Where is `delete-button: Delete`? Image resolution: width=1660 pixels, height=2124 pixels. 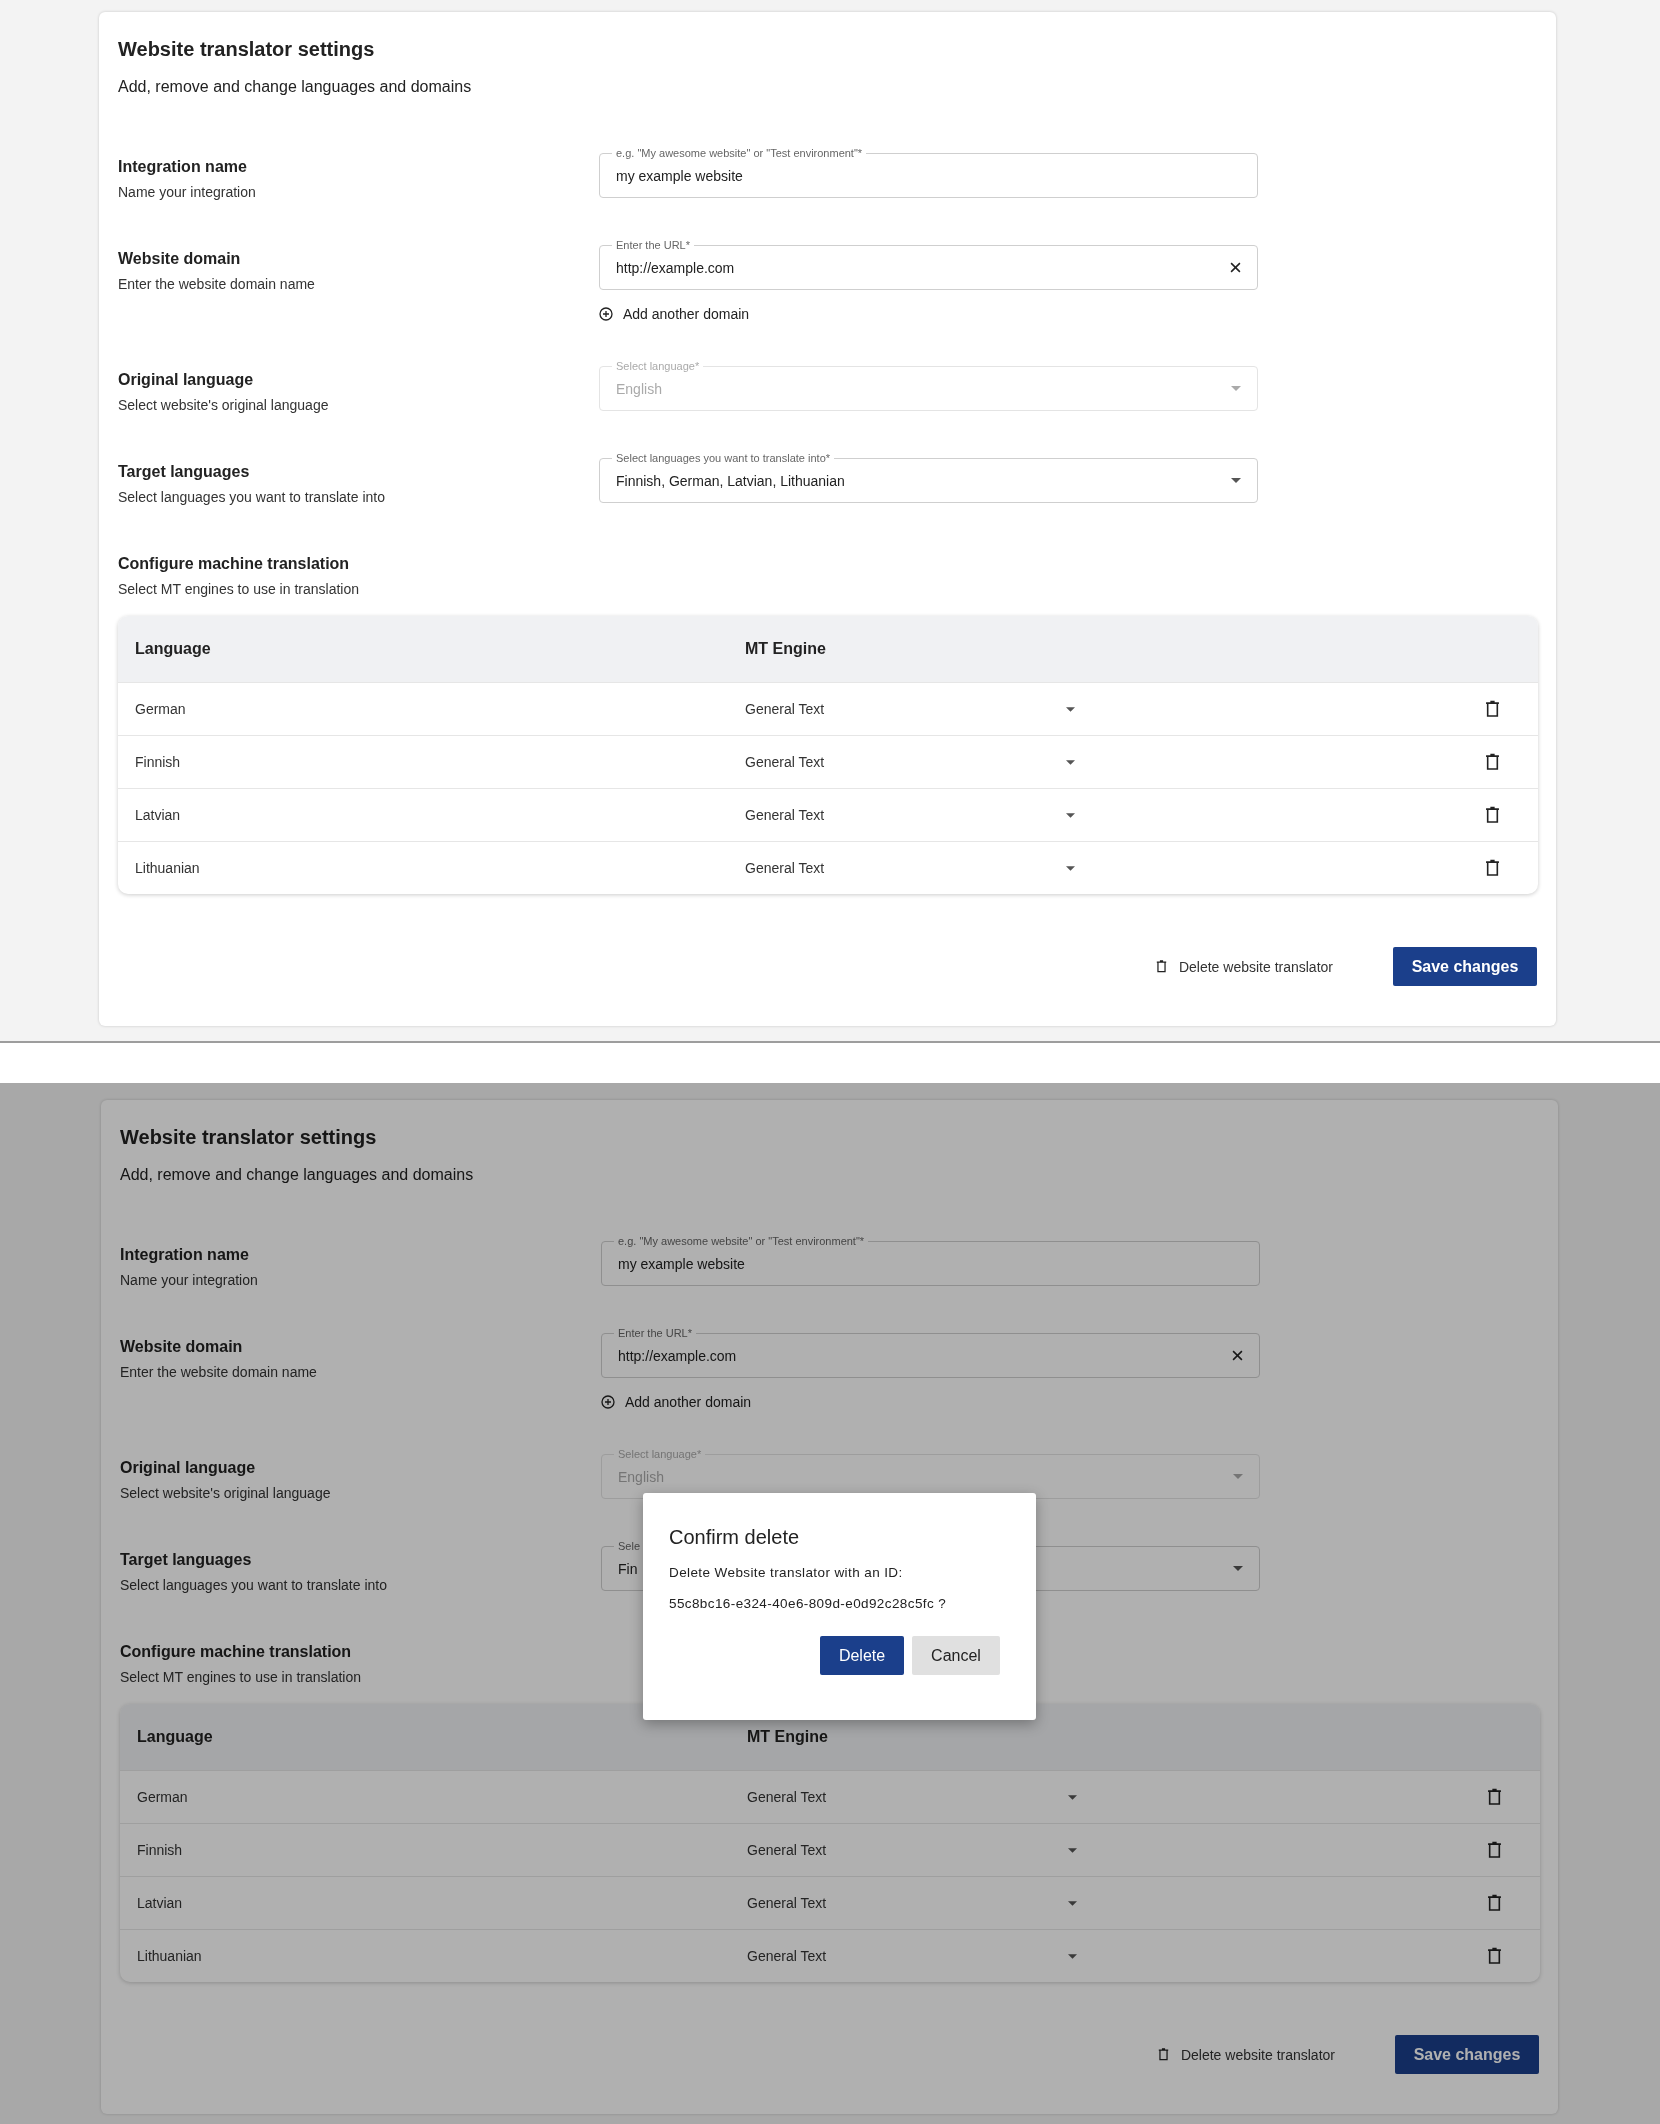
delete-button: Delete is located at coordinates (862, 1655).